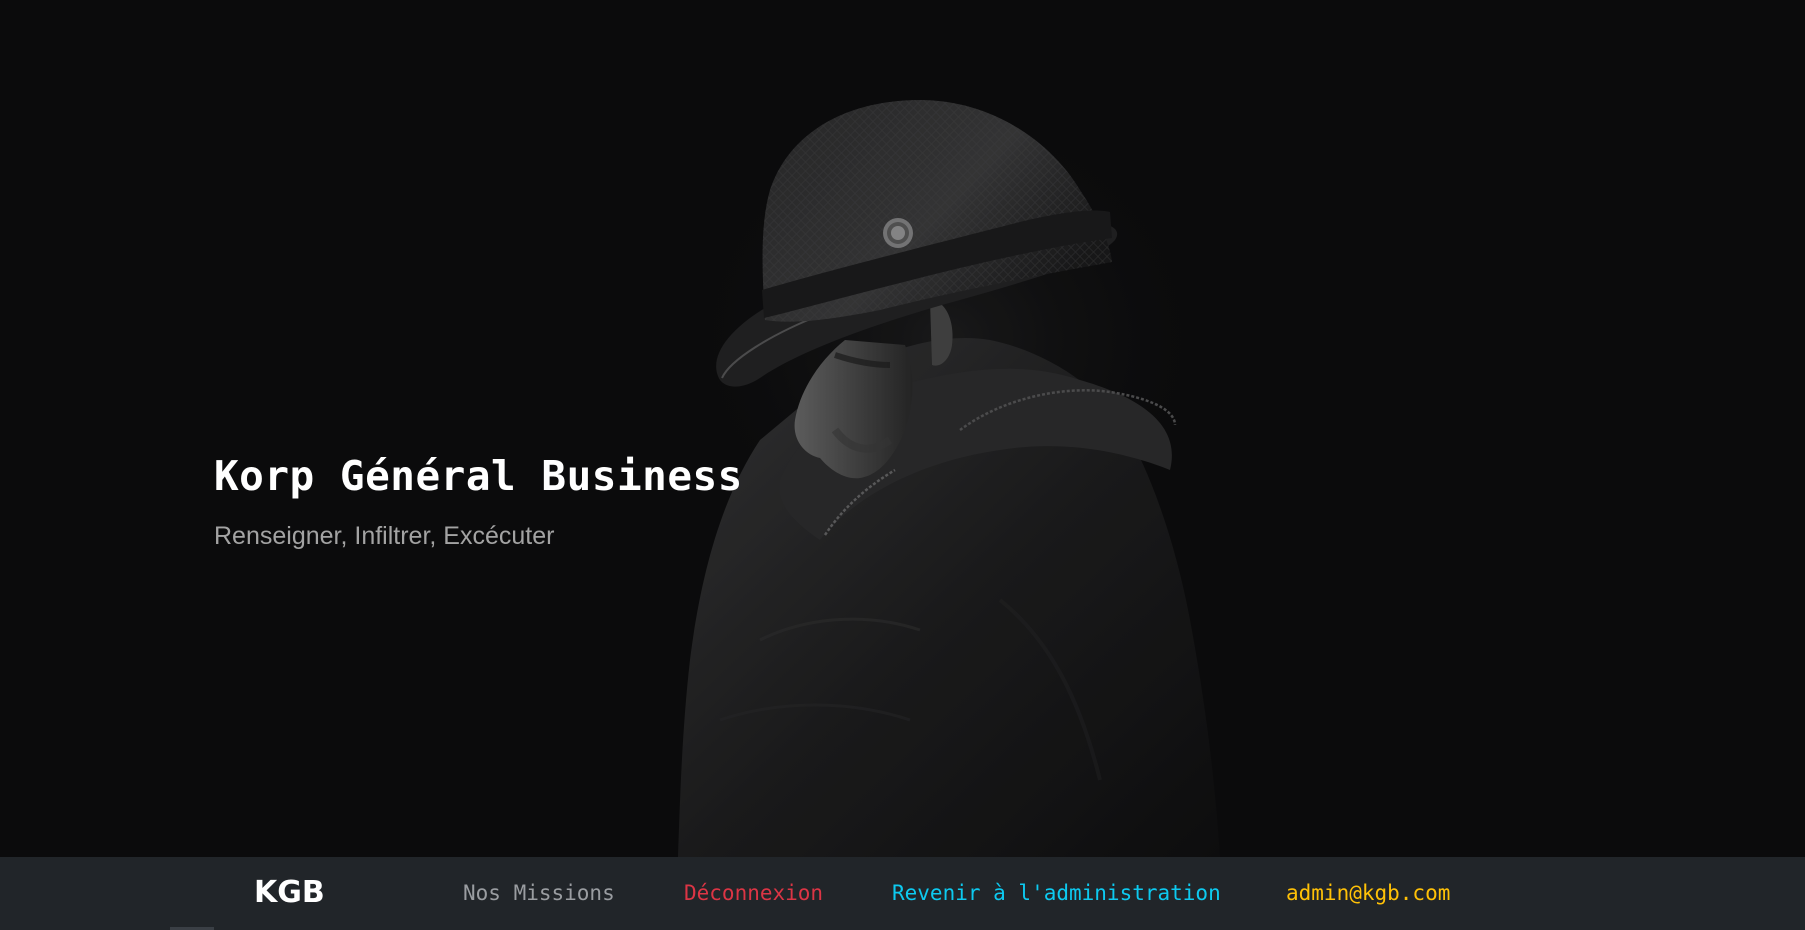  What do you see at coordinates (1368, 893) in the screenshot?
I see `nav-user-email: admin@kgb.com` at bounding box center [1368, 893].